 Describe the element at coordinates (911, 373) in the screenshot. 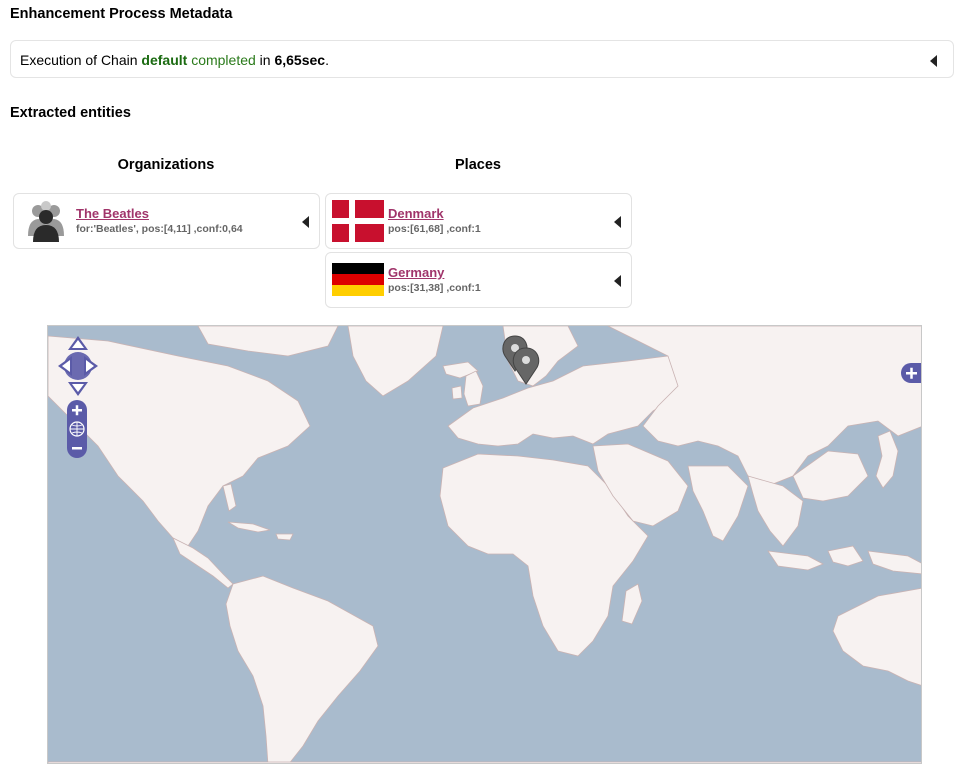

I see `map-layer-switcher-icon` at that location.